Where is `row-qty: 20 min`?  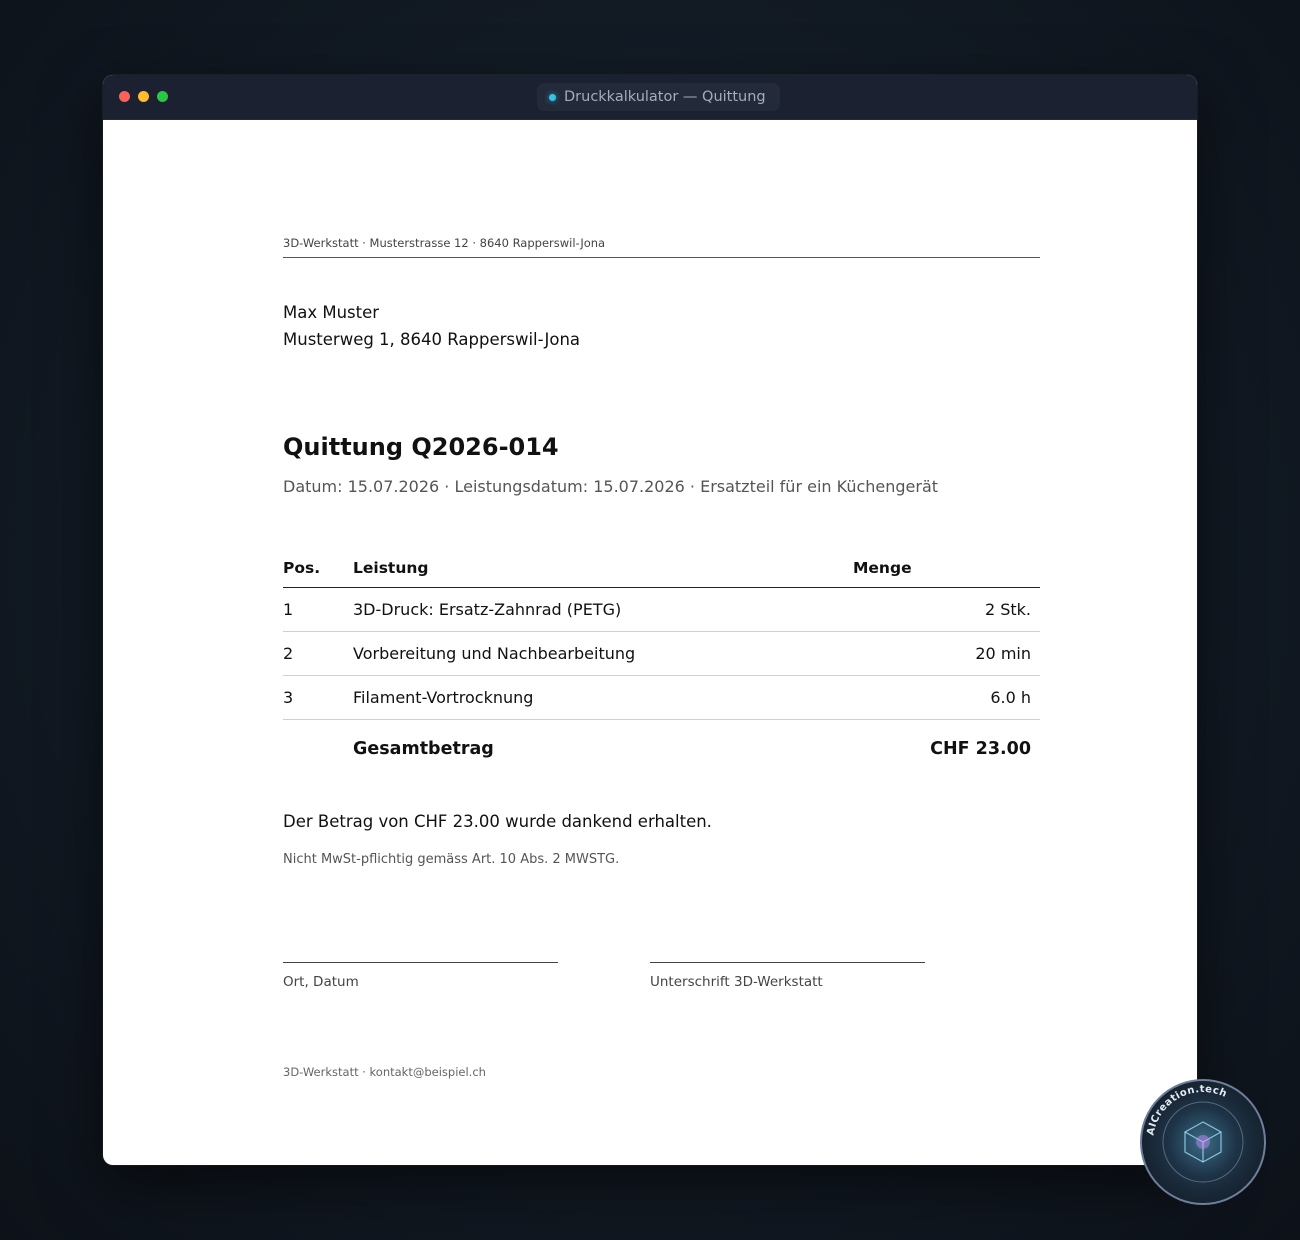 row-qty: 20 min is located at coordinates (946, 653).